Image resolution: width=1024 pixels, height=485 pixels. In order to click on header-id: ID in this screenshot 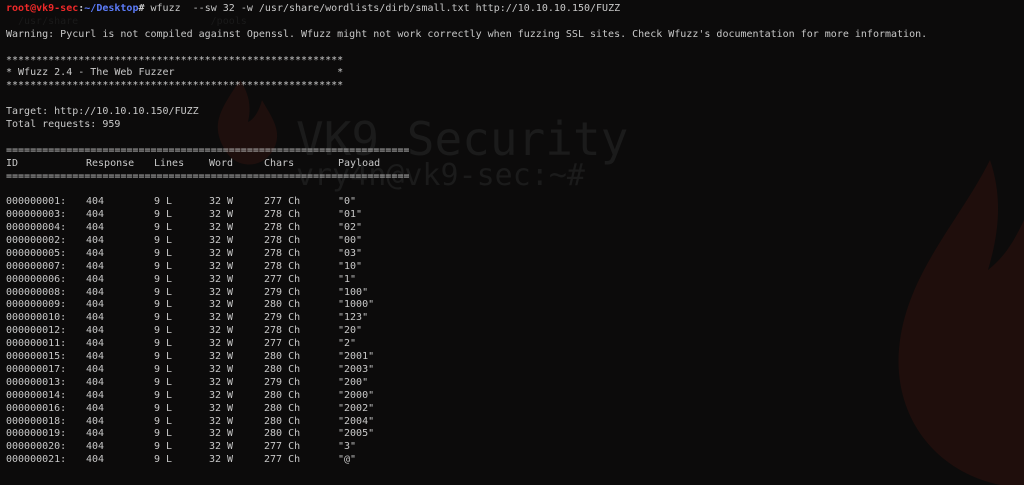, I will do `click(12, 163)`.